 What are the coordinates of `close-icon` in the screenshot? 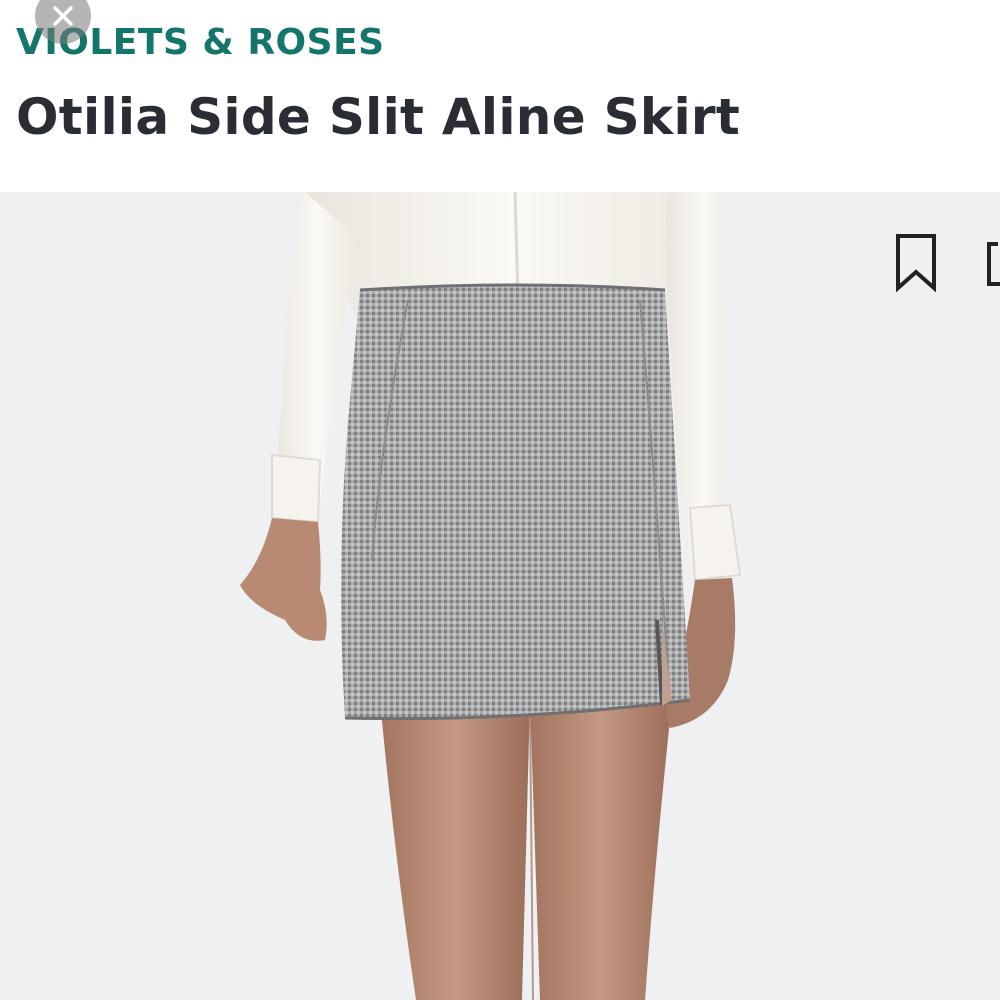 It's located at (63, 16).